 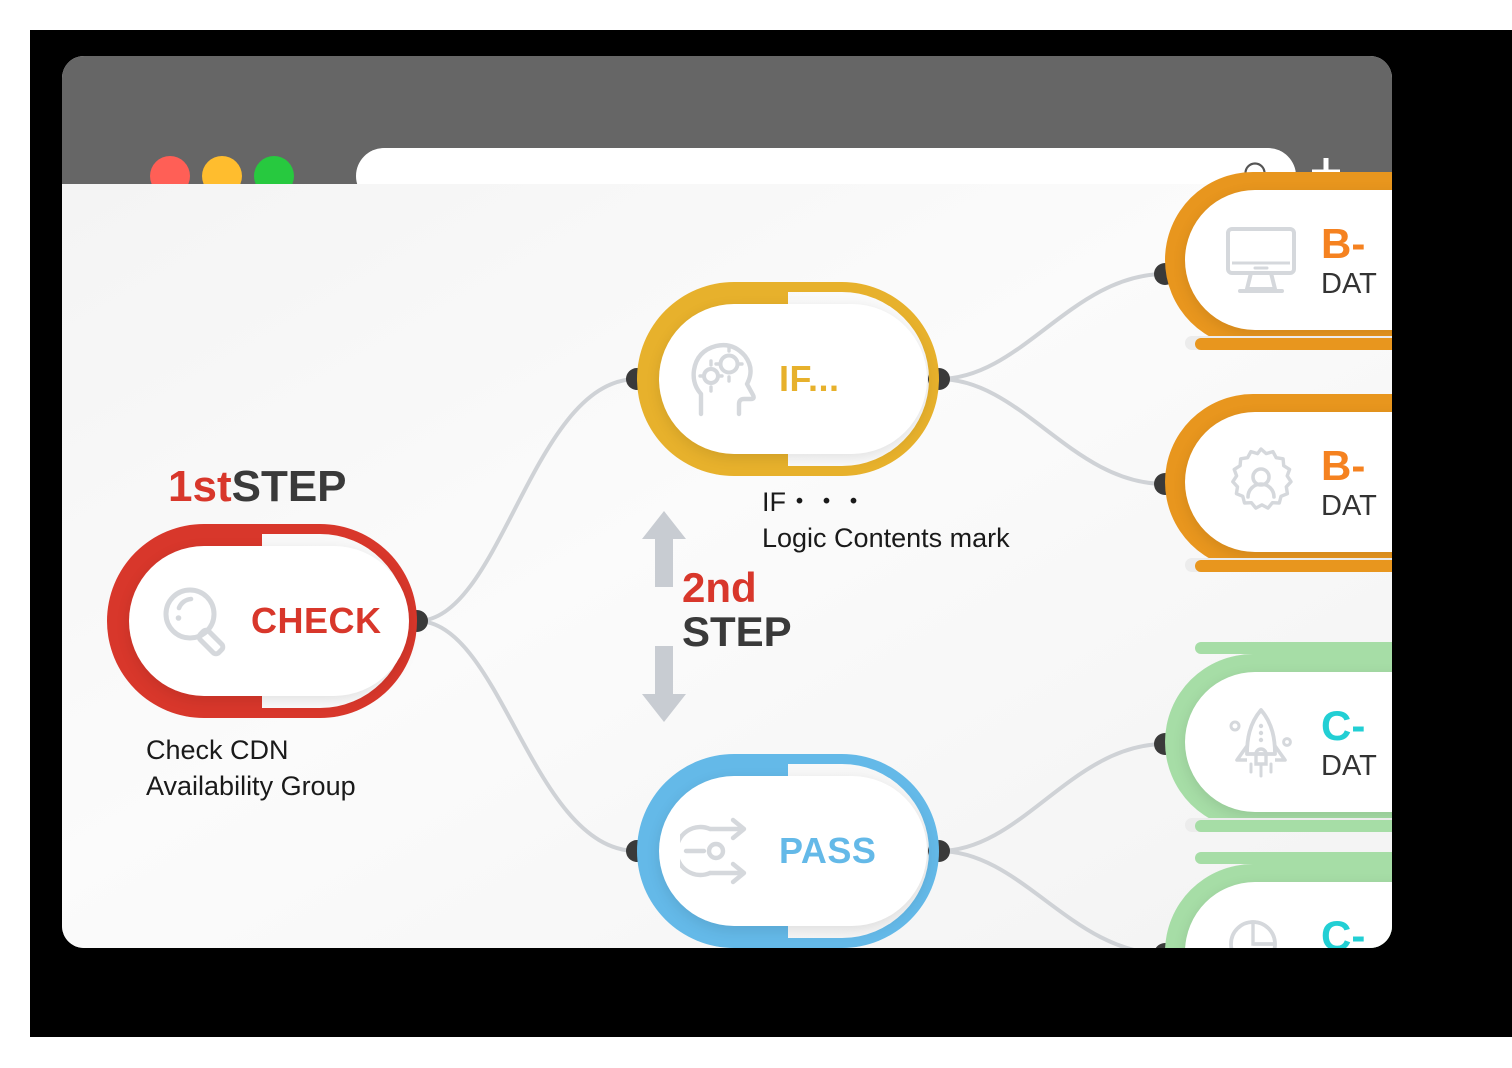 What do you see at coordinates (664, 549) in the screenshot?
I see `arrow-up-icon` at bounding box center [664, 549].